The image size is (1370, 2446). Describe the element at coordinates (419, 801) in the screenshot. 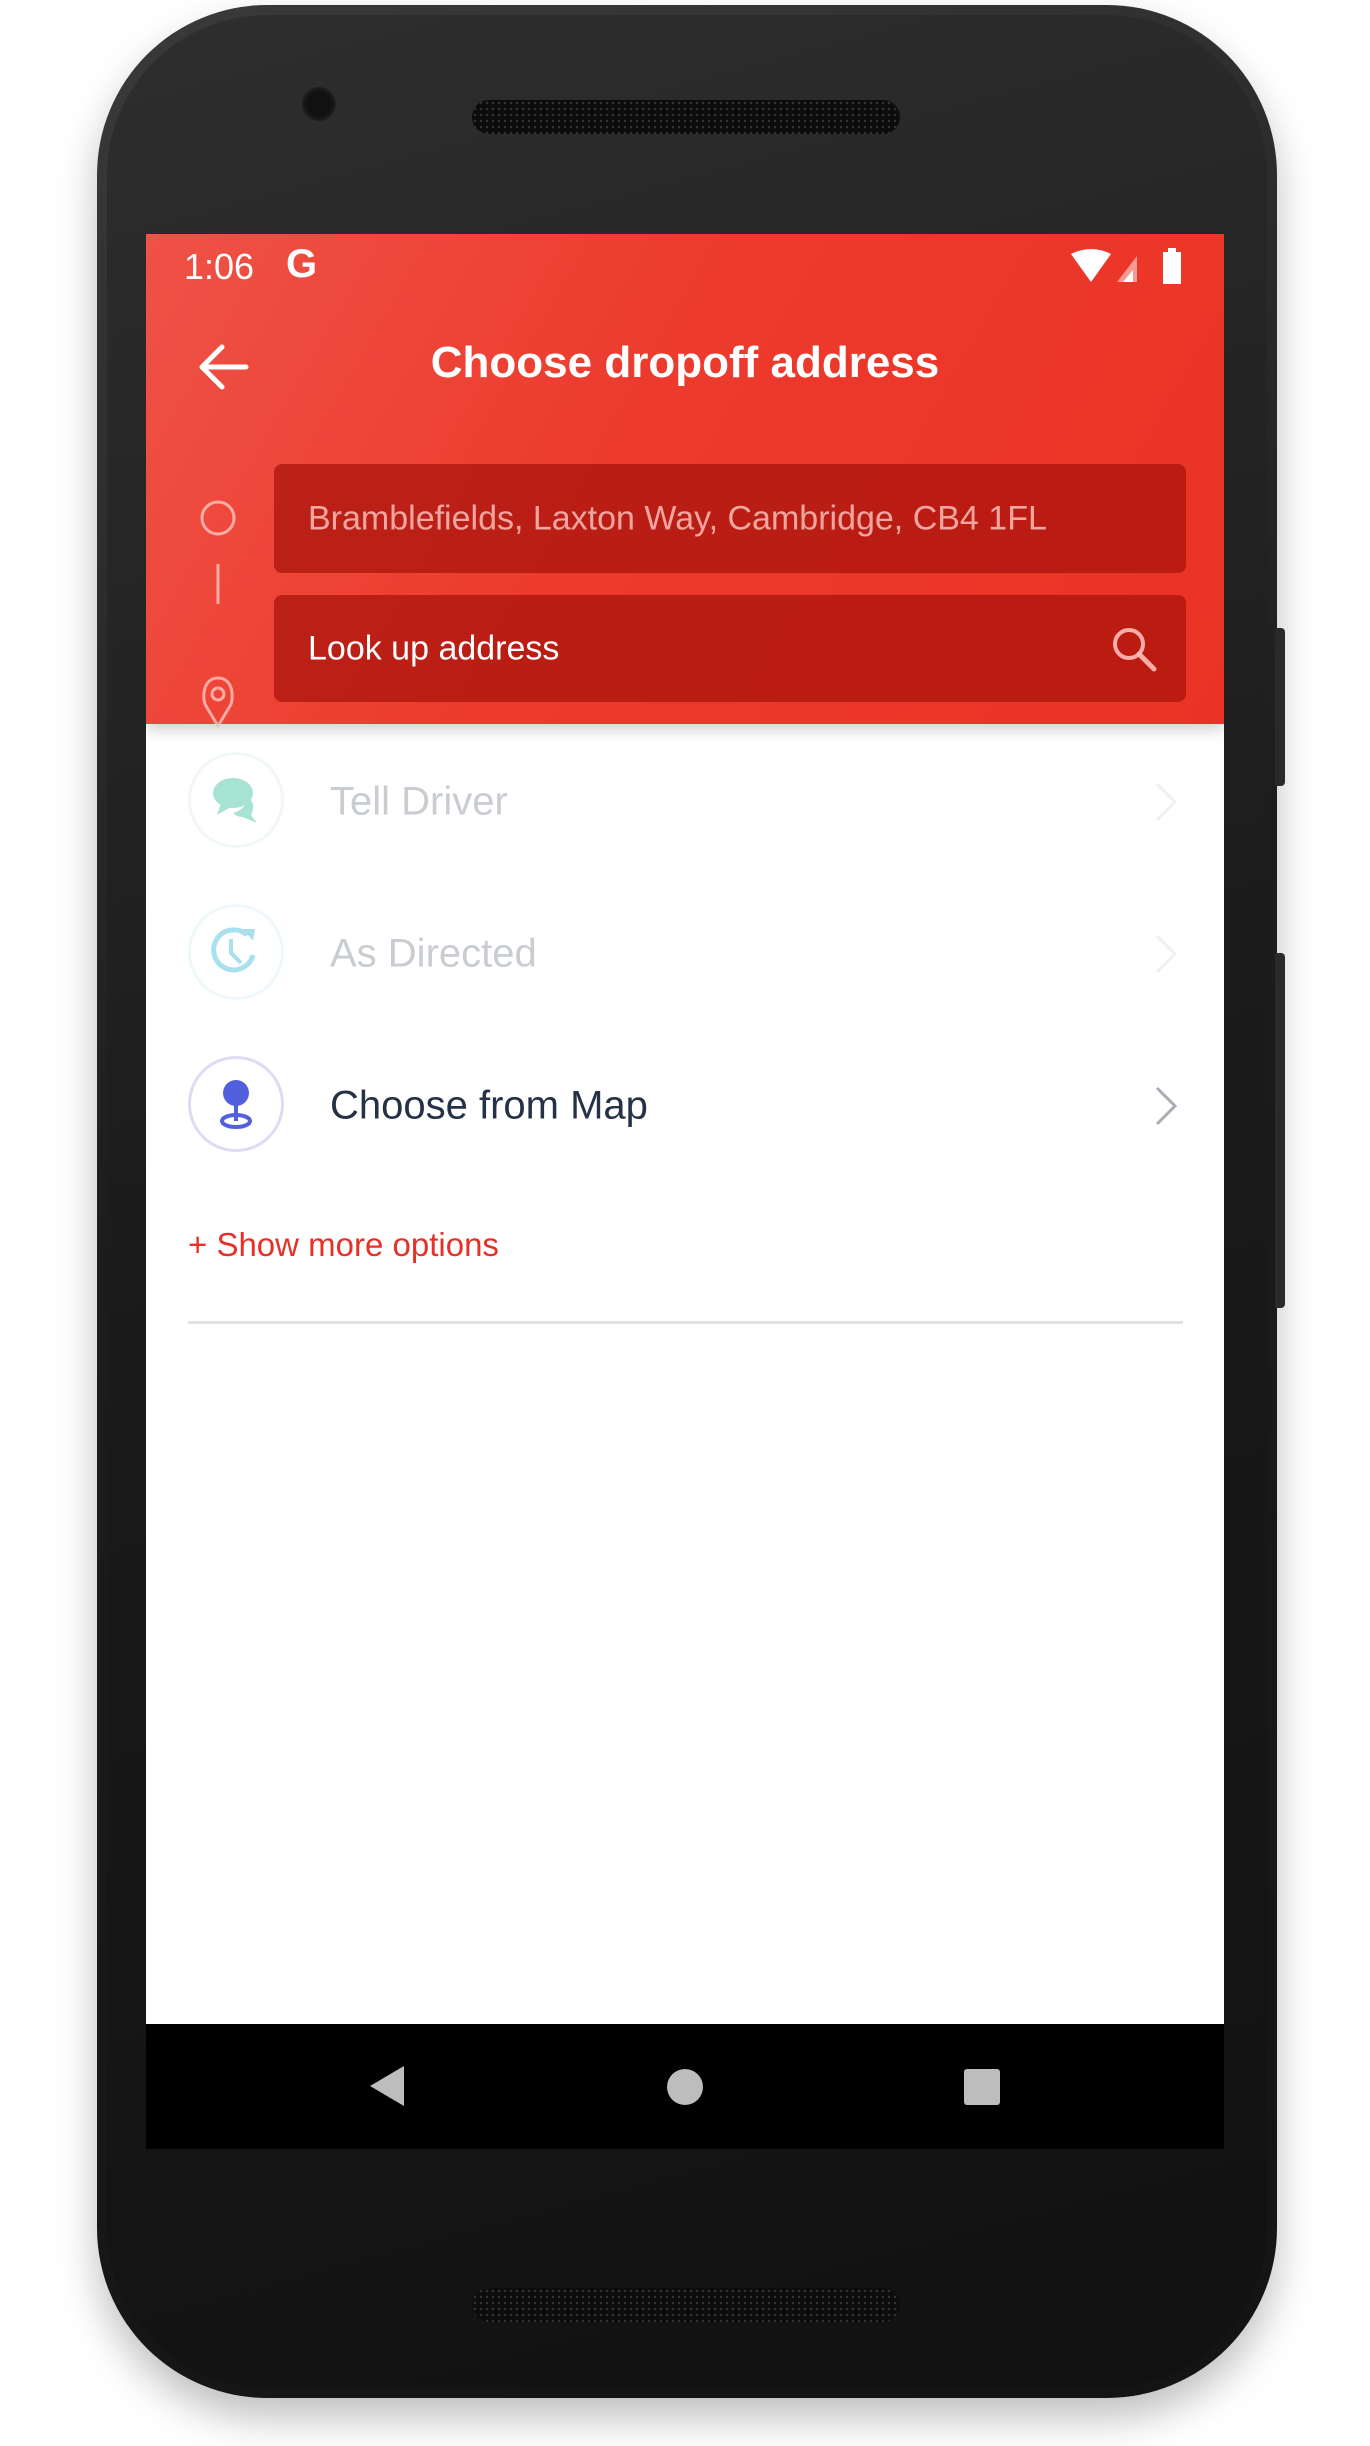

I see `option-label: Tell Driver` at that location.